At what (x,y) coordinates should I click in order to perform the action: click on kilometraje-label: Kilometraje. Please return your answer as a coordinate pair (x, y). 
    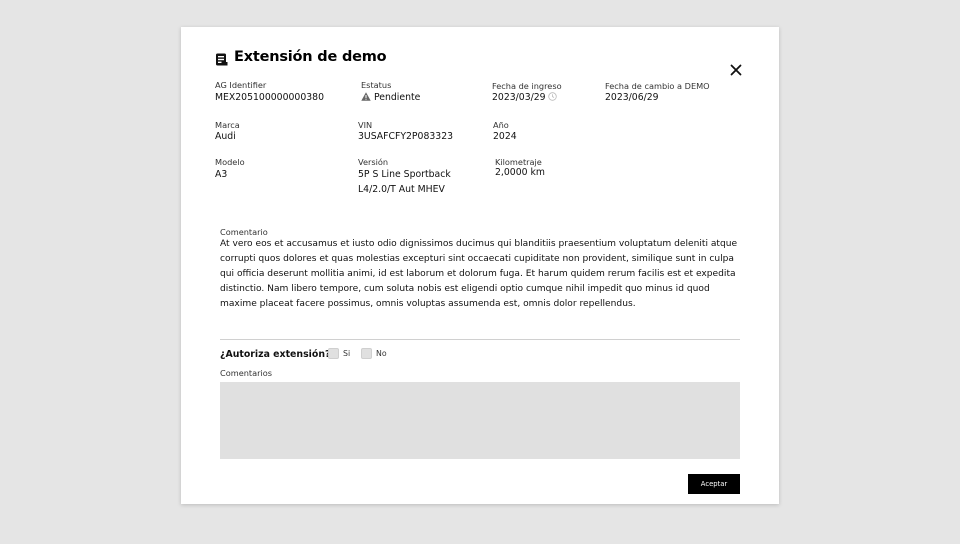
    Looking at the image, I should click on (518, 162).